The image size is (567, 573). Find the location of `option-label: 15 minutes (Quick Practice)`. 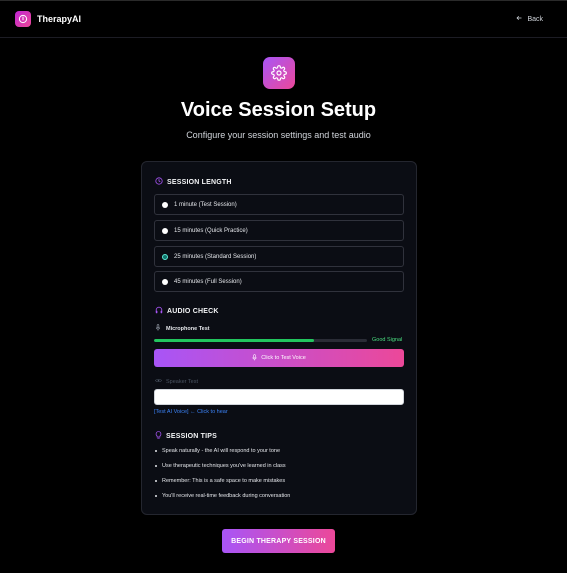

option-label: 15 minutes (Quick Practice) is located at coordinates (211, 230).